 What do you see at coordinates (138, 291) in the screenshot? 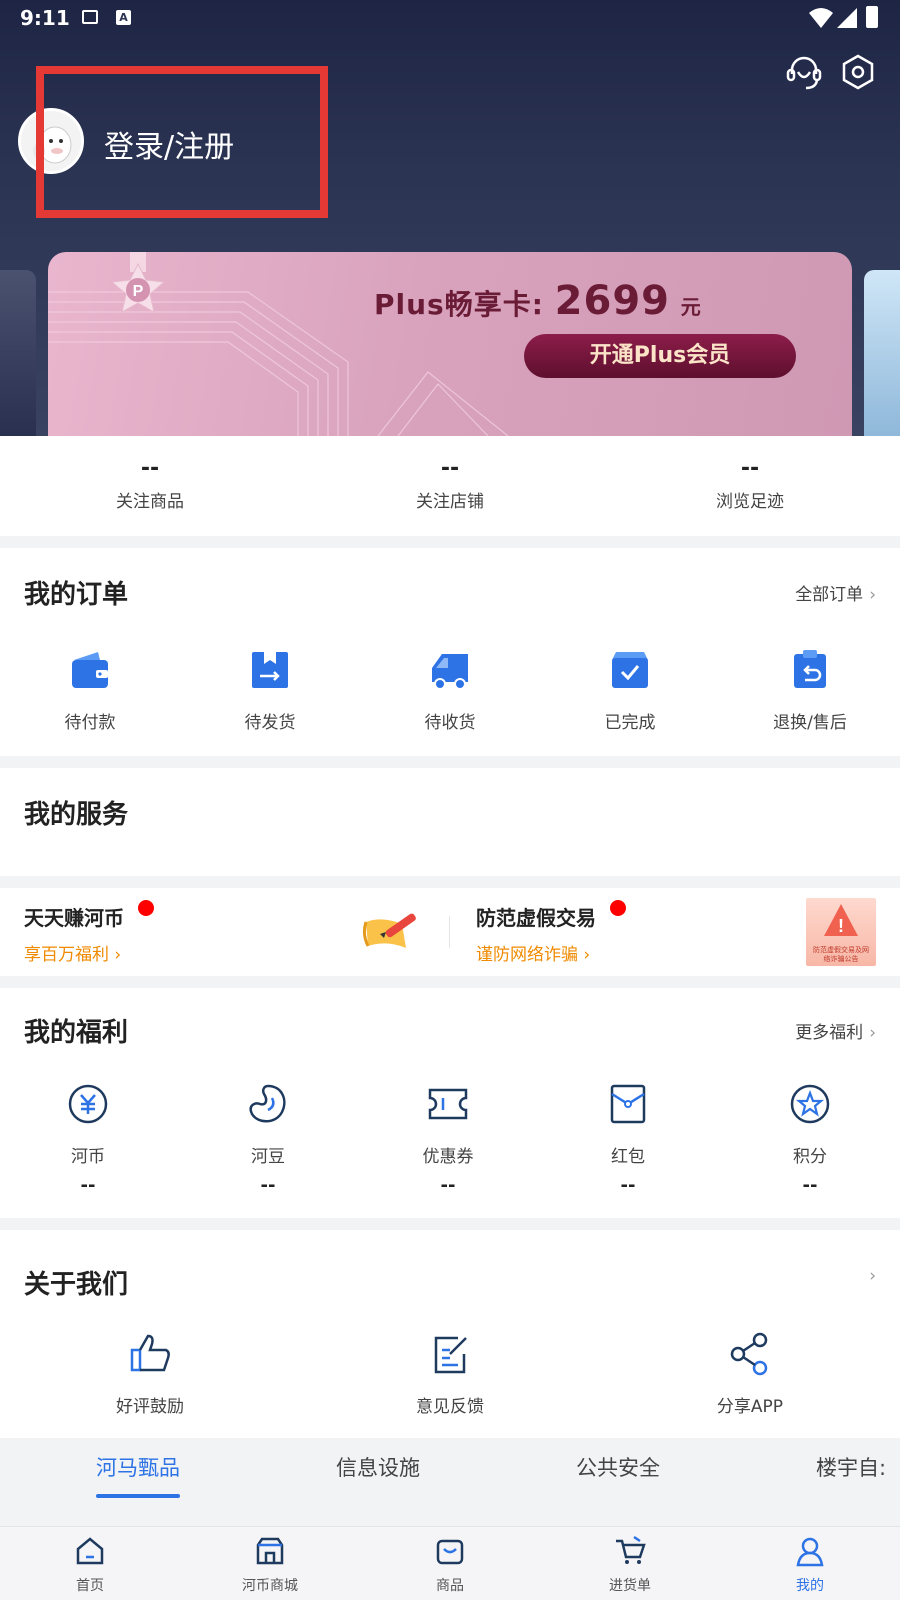
I see `svg-text: P` at bounding box center [138, 291].